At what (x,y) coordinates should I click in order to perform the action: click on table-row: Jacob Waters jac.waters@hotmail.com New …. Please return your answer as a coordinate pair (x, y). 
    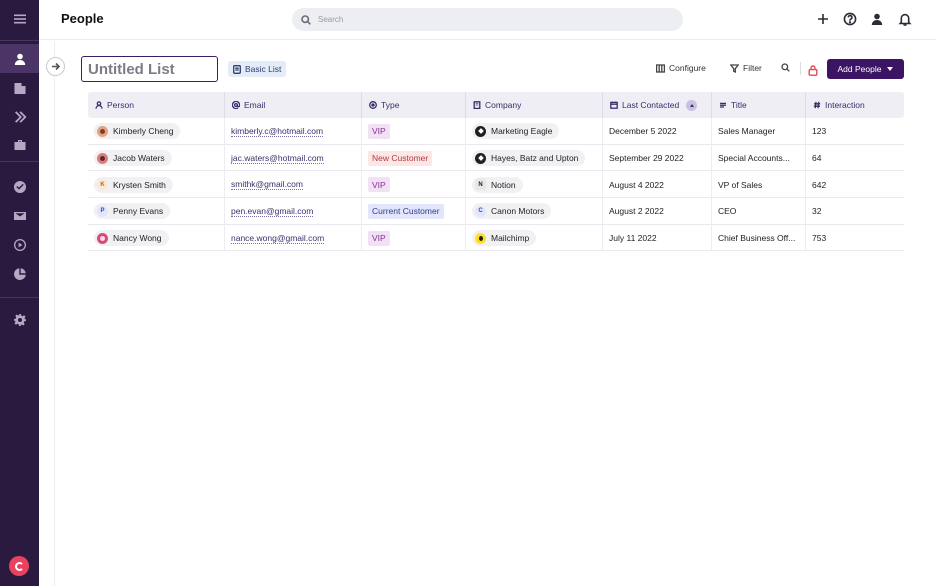
    Looking at the image, I should click on (496, 158).